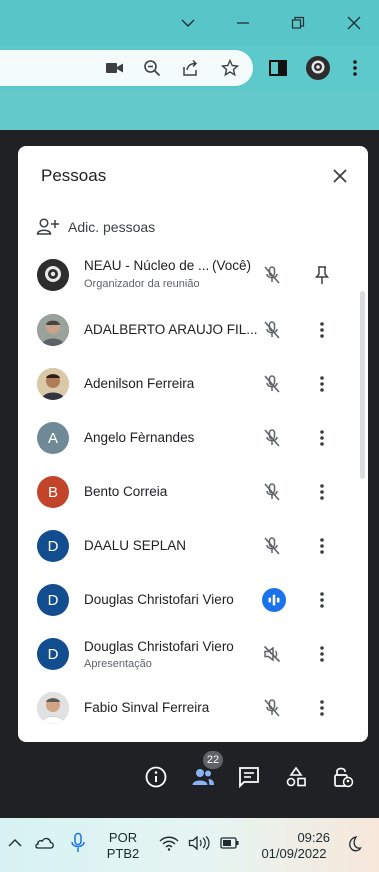 The width and height of the screenshot is (379, 872). What do you see at coordinates (274, 600) in the screenshot?
I see `speaking-indicator-icon` at bounding box center [274, 600].